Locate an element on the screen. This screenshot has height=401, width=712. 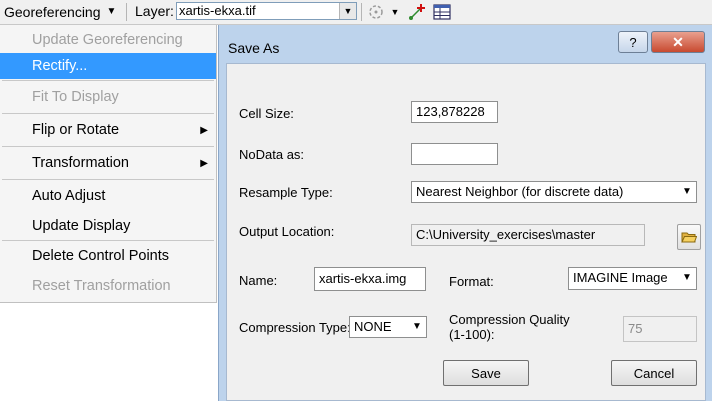
menu-item-label: Flip or Rotate is located at coordinates (76, 130).